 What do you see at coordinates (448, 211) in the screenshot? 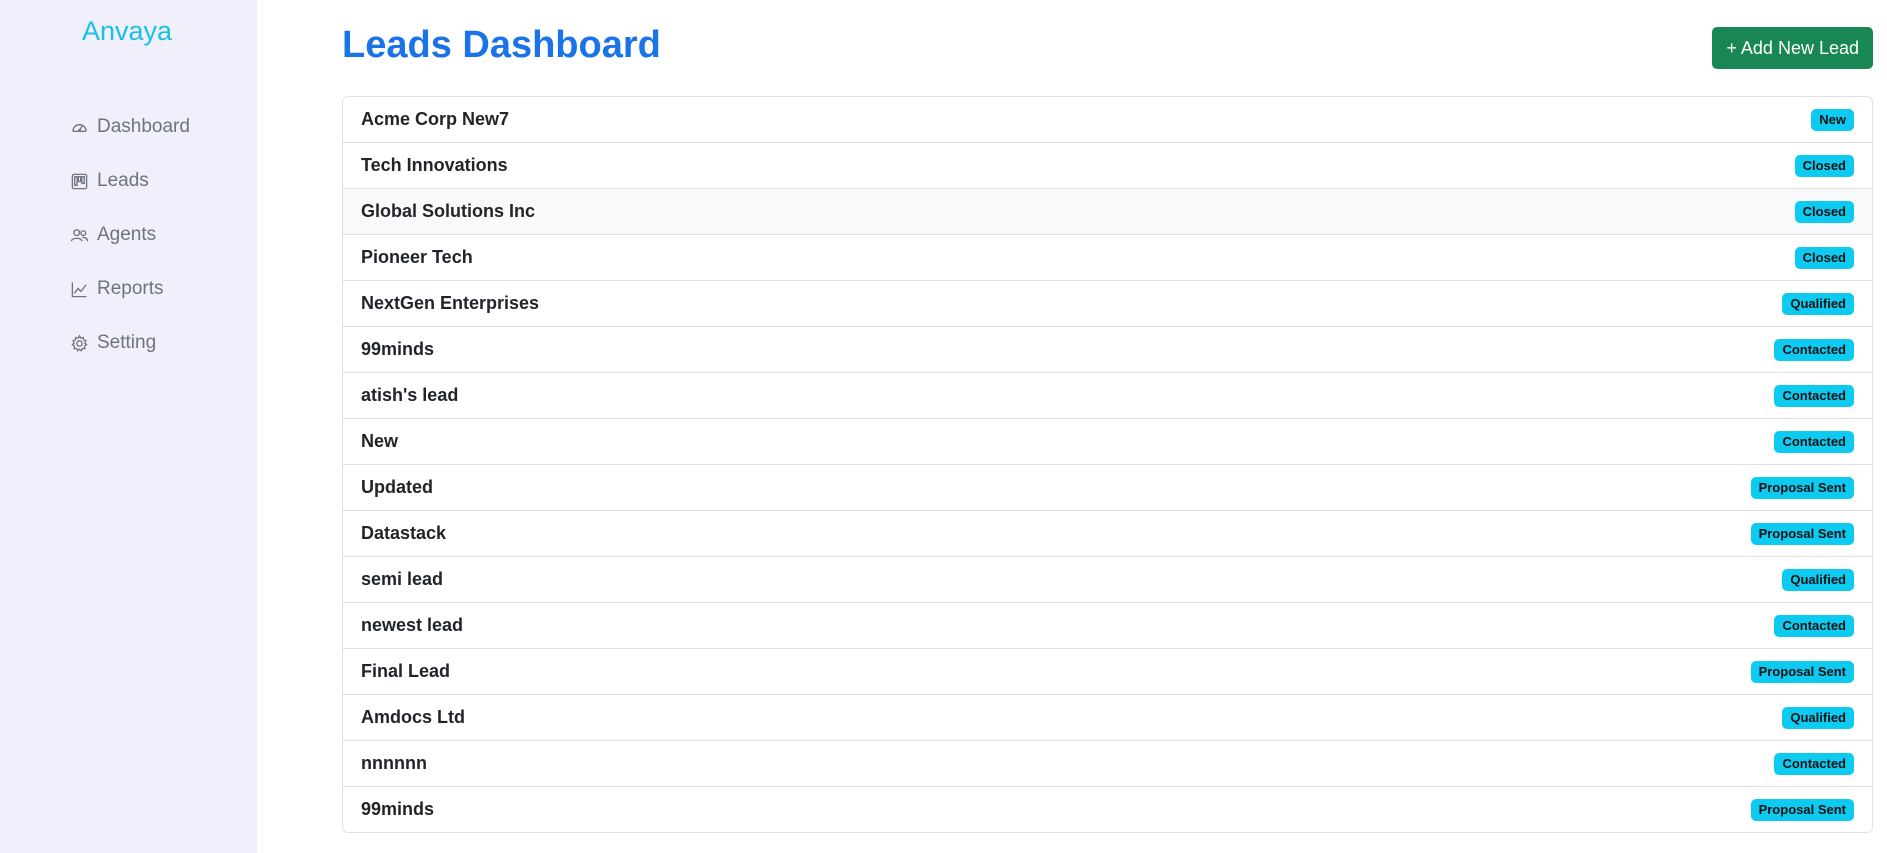
I see `lead-name: Global Solutions Inc` at bounding box center [448, 211].